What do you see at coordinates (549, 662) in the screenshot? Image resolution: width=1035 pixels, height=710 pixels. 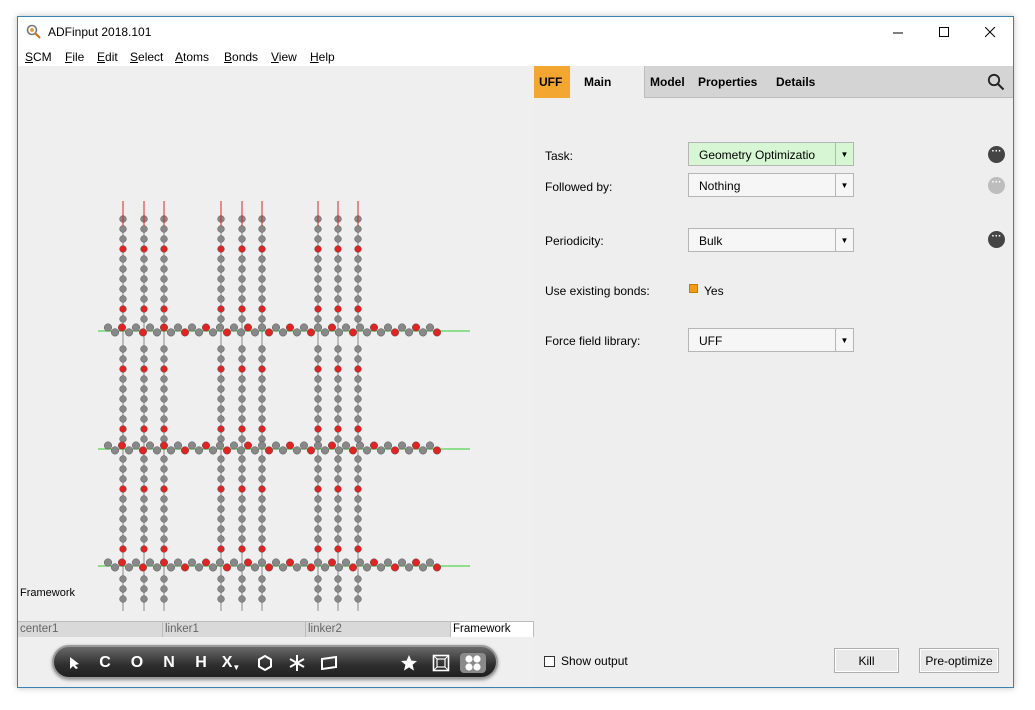 I see `show-output-checkbox` at bounding box center [549, 662].